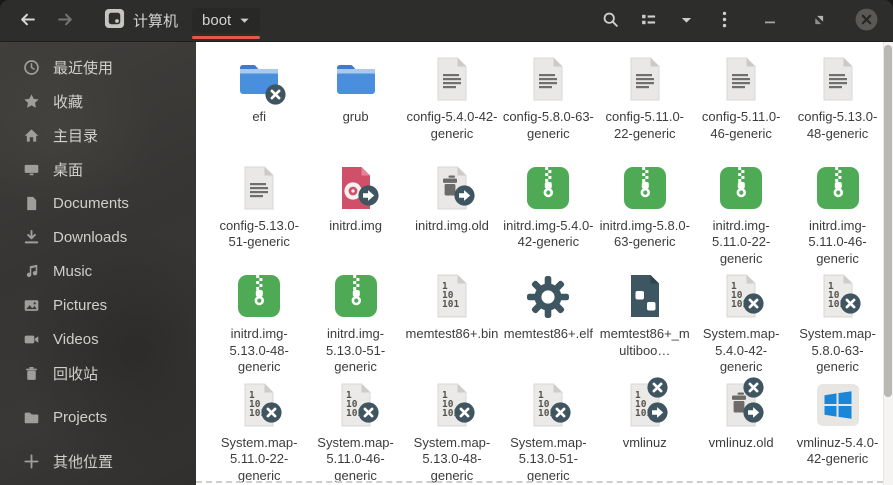  Describe the element at coordinates (355, 218) in the screenshot. I see `file-item: initrd.img` at that location.